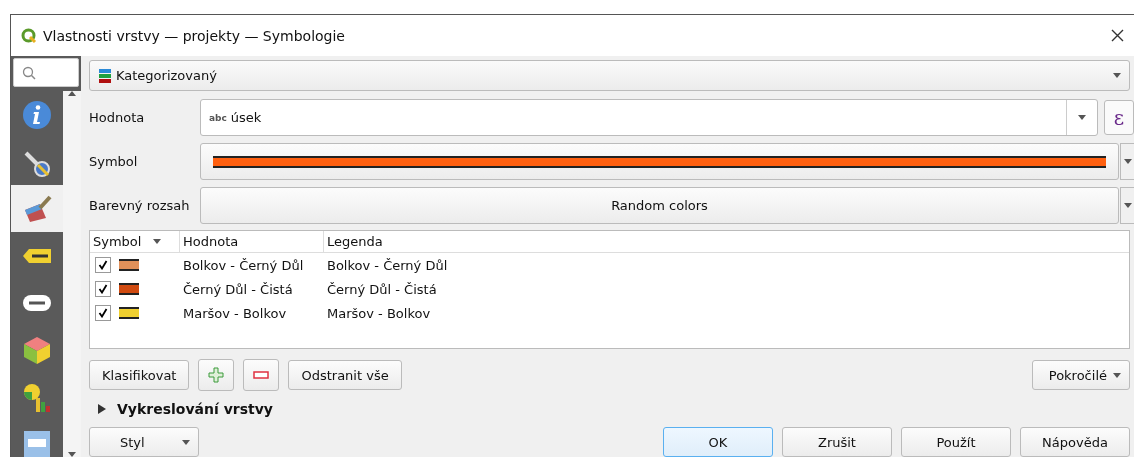 This screenshot has height=457, width=1134. Describe the element at coordinates (1080, 375) in the screenshot. I see `advanced-dropdown: Pokročilé` at that location.